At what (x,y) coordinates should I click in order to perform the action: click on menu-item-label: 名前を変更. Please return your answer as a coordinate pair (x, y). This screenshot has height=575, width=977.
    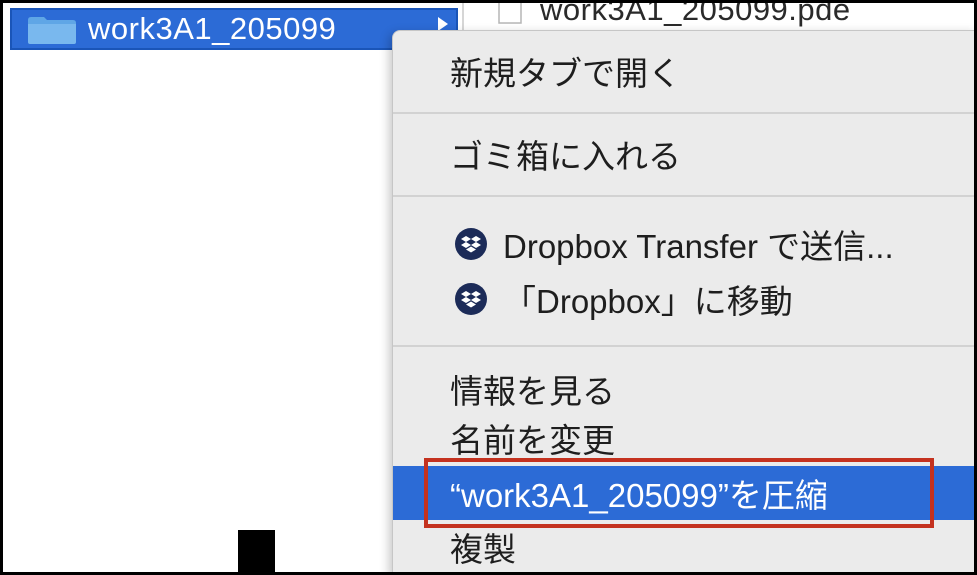
    Looking at the image, I should click on (532, 440).